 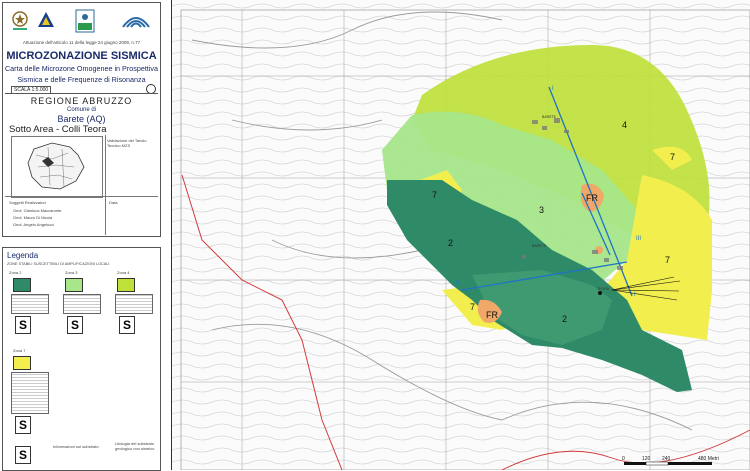 What do you see at coordinates (33, 217) in the screenshot?
I see `person-2: Geol. Mauro Di Nicola` at bounding box center [33, 217].